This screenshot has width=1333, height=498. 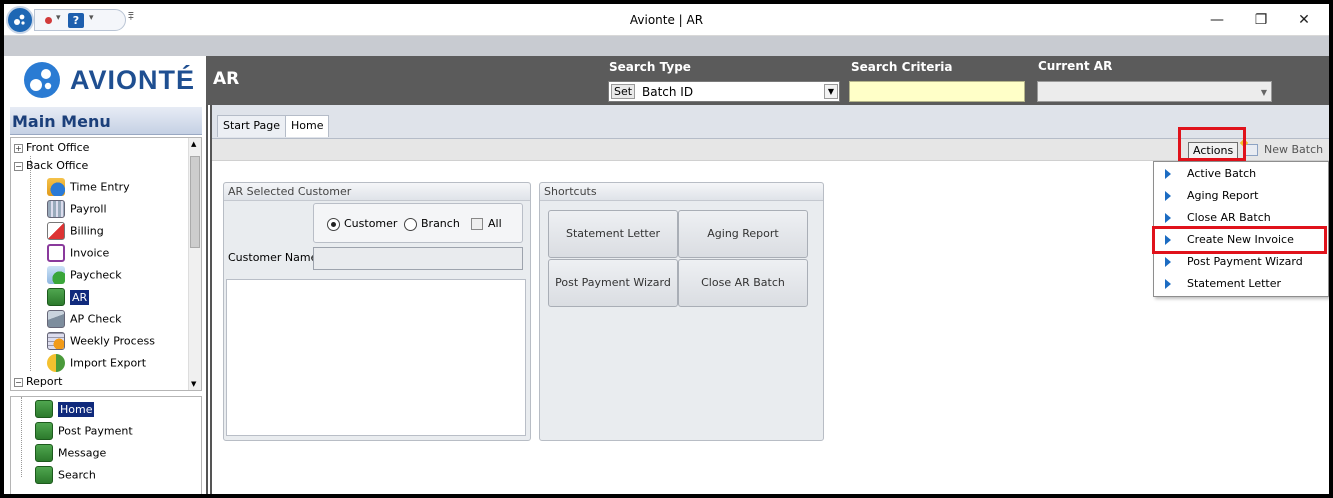 I want to click on customer-name-field, so click(x=418, y=258).